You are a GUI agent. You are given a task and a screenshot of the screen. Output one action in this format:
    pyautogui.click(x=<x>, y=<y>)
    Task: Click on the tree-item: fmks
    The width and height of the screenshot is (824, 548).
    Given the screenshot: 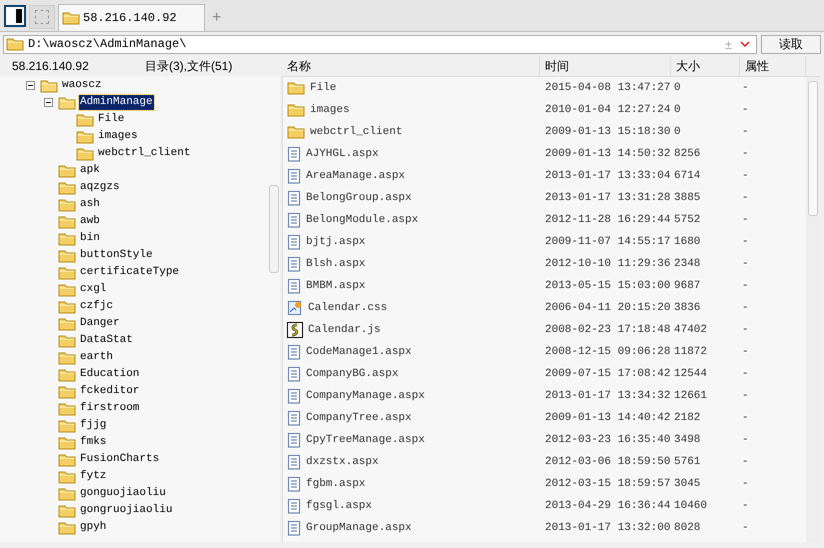 What is the action you would take?
    pyautogui.click(x=93, y=442)
    